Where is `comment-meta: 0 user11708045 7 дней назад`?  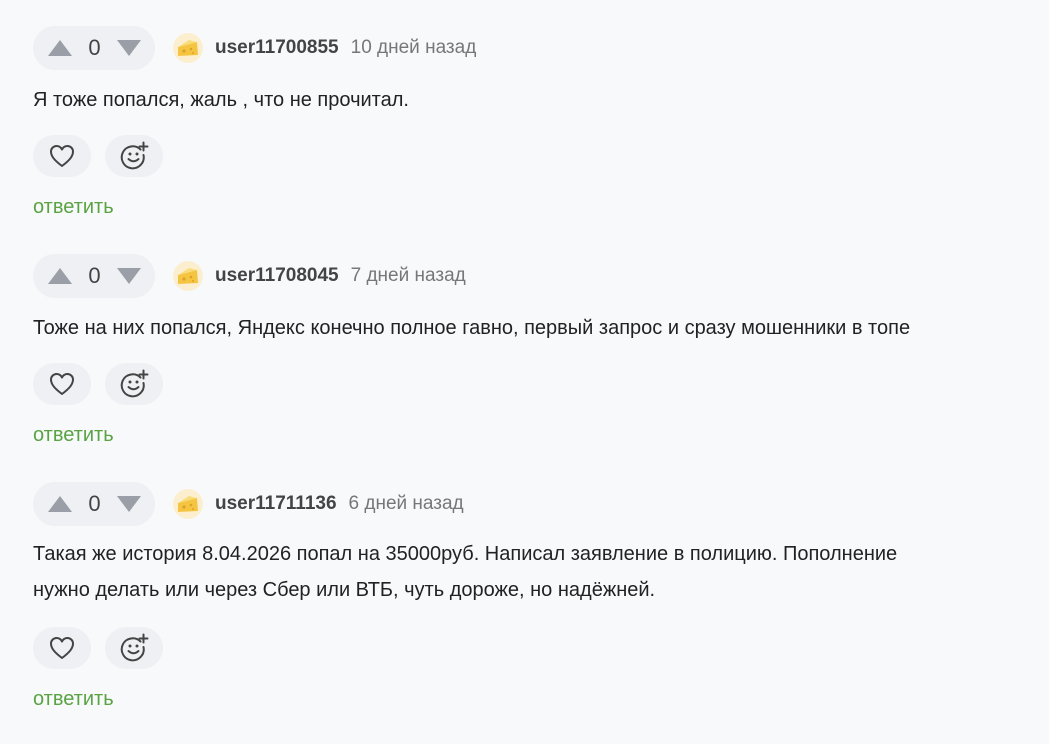 comment-meta: 0 user11708045 7 дней назад is located at coordinates (249, 276).